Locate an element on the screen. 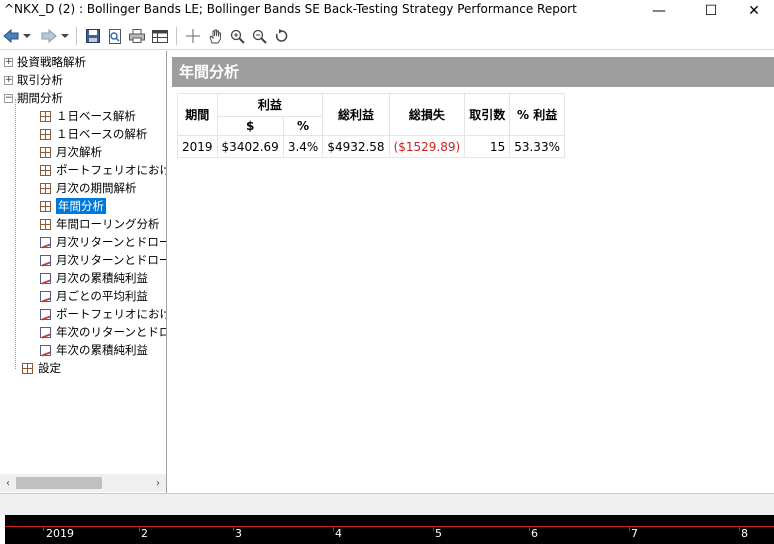 The height and width of the screenshot is (544, 774). crosshair-icon is located at coordinates (193, 36).